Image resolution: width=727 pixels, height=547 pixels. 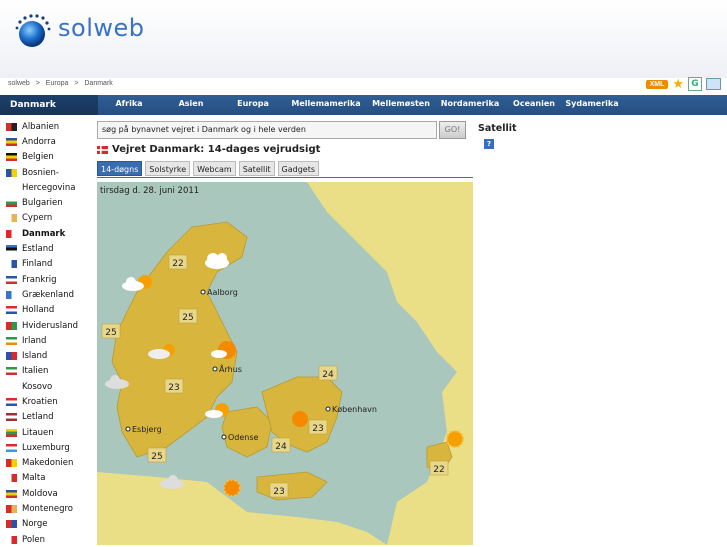 I want to click on city-aalborg: Aalborg, so click(x=219, y=292).